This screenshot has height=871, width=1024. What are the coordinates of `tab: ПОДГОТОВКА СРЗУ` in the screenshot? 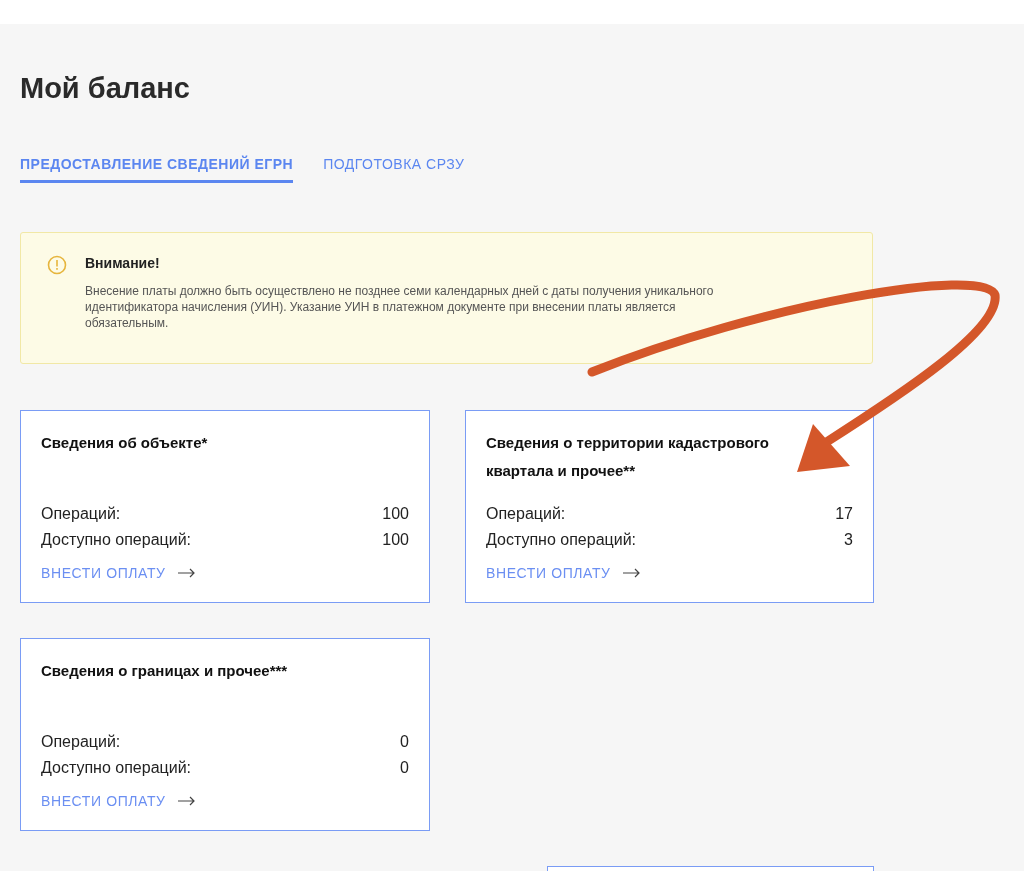 It's located at (394, 169).